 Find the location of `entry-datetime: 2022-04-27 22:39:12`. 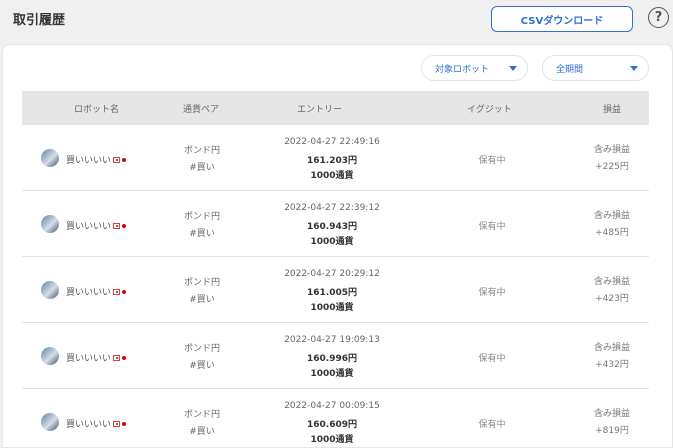

entry-datetime: 2022-04-27 22:39:12 is located at coordinates (332, 208).